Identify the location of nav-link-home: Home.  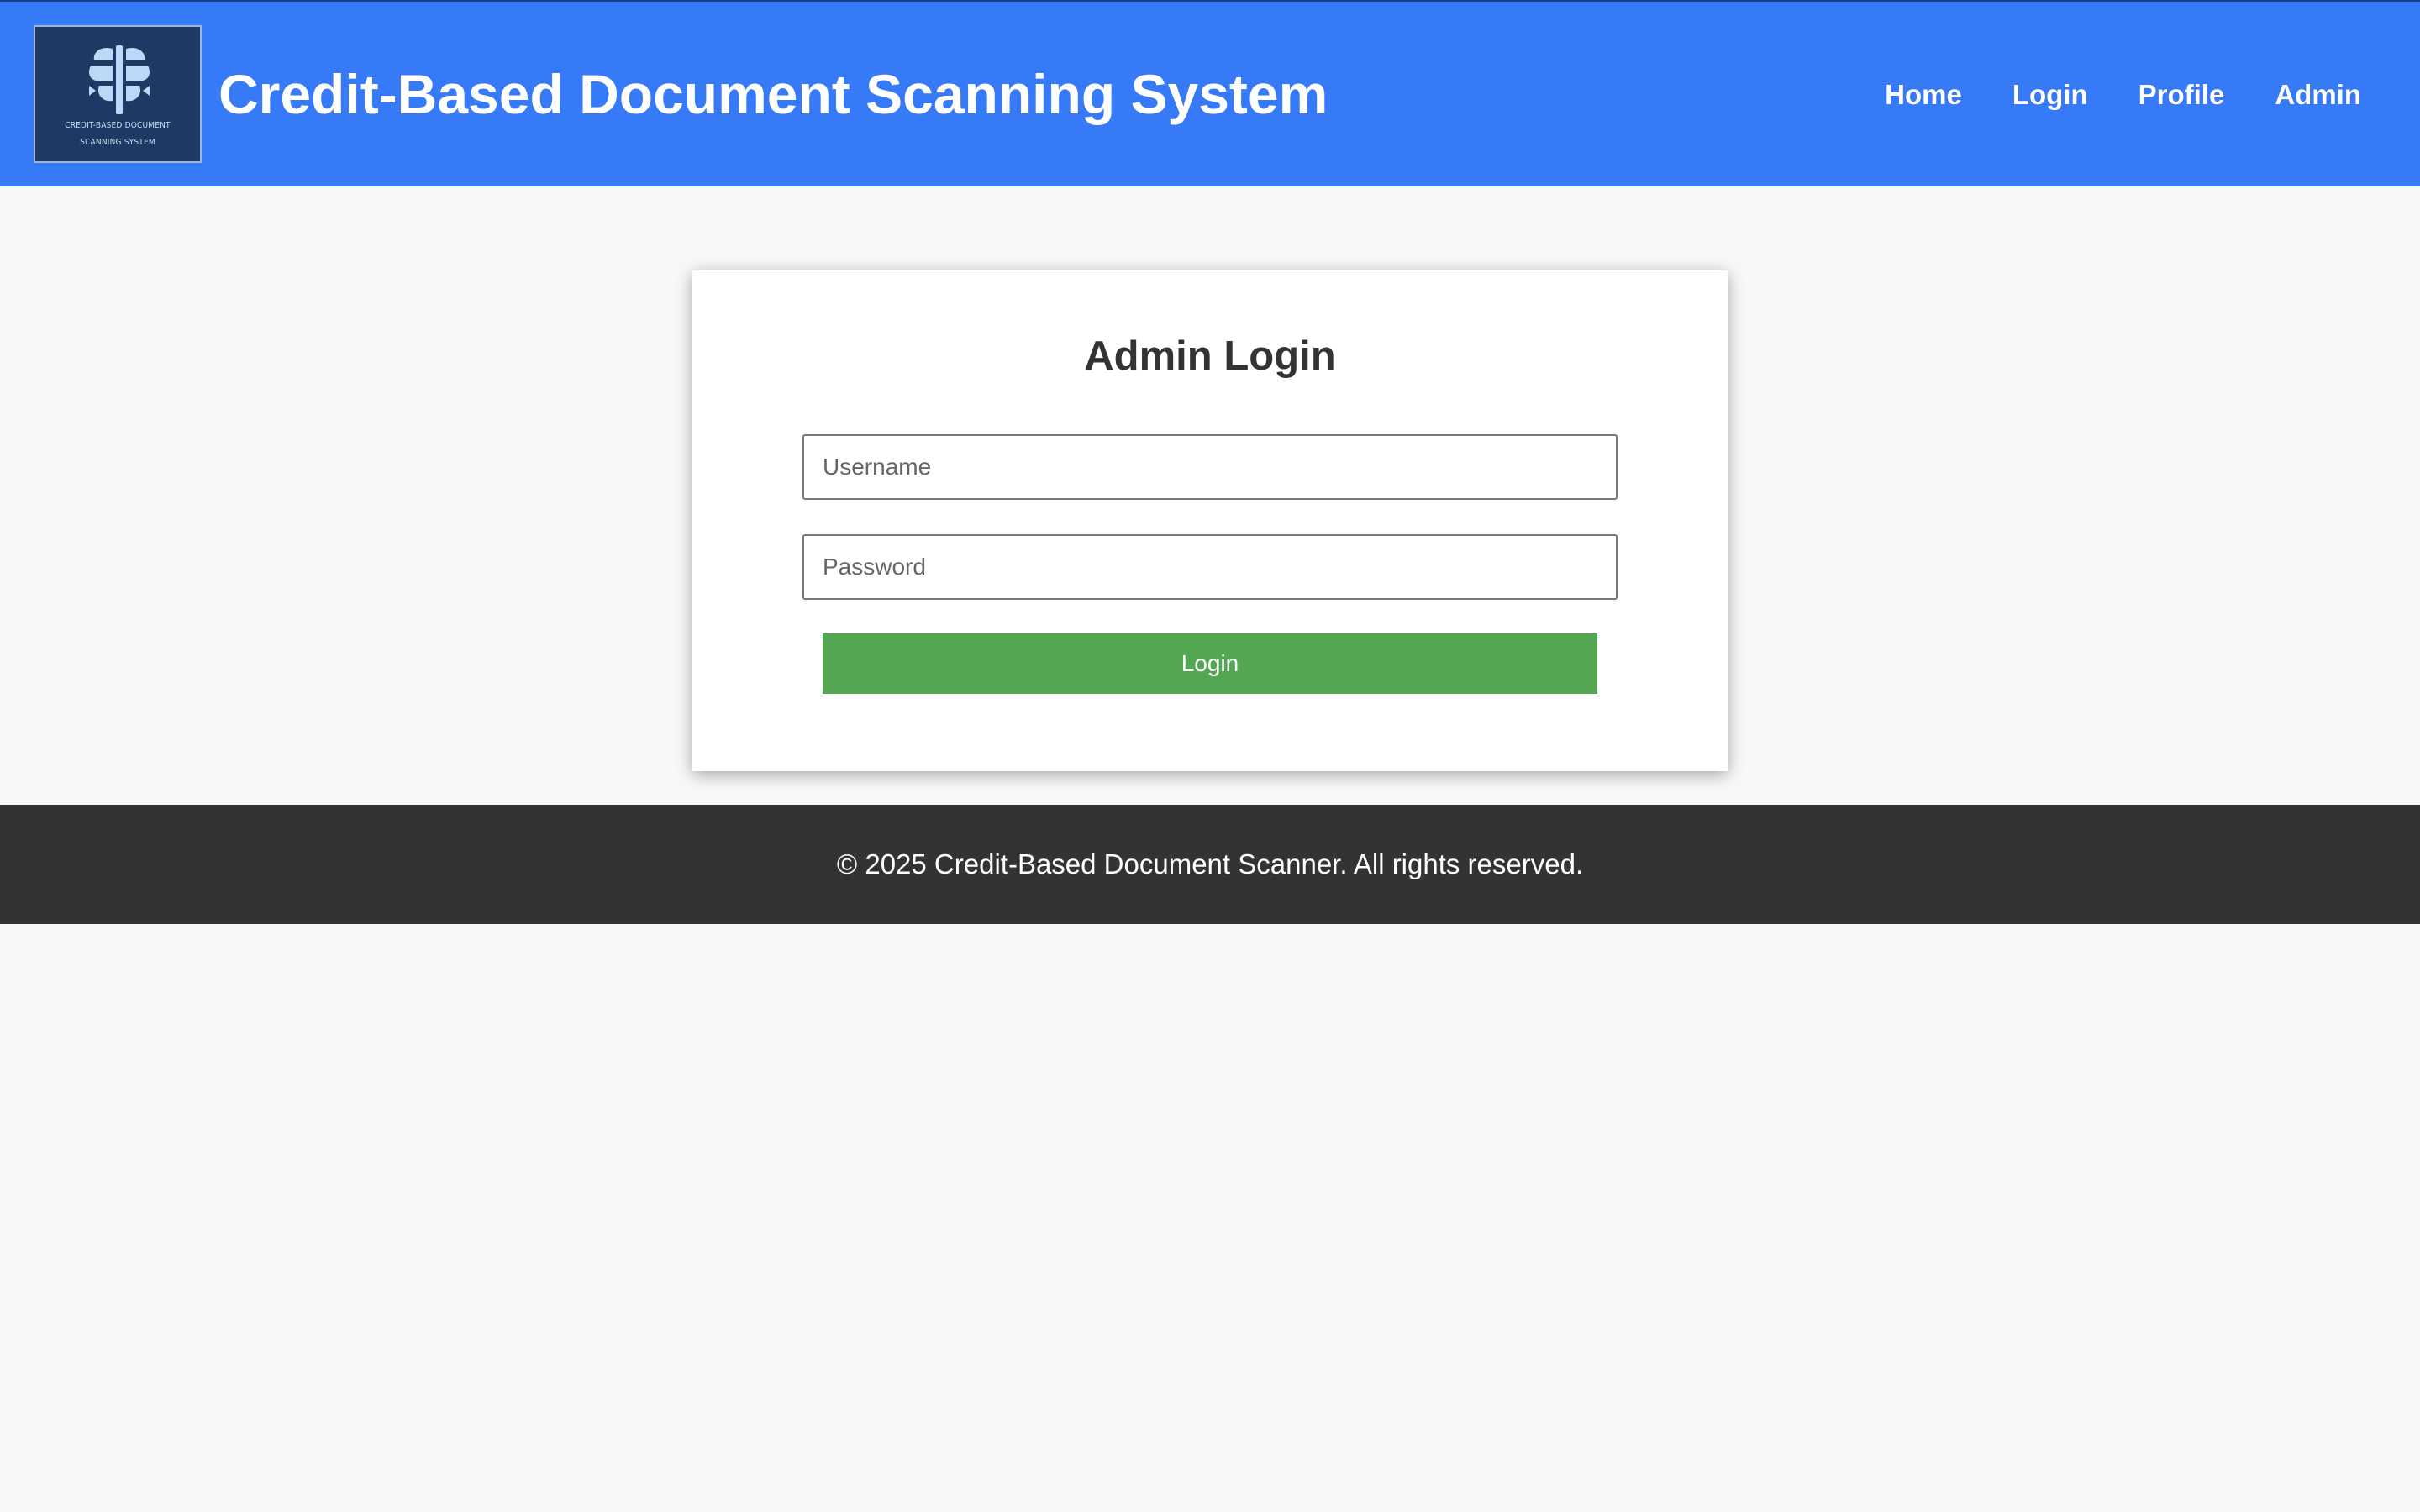
(1923, 95).